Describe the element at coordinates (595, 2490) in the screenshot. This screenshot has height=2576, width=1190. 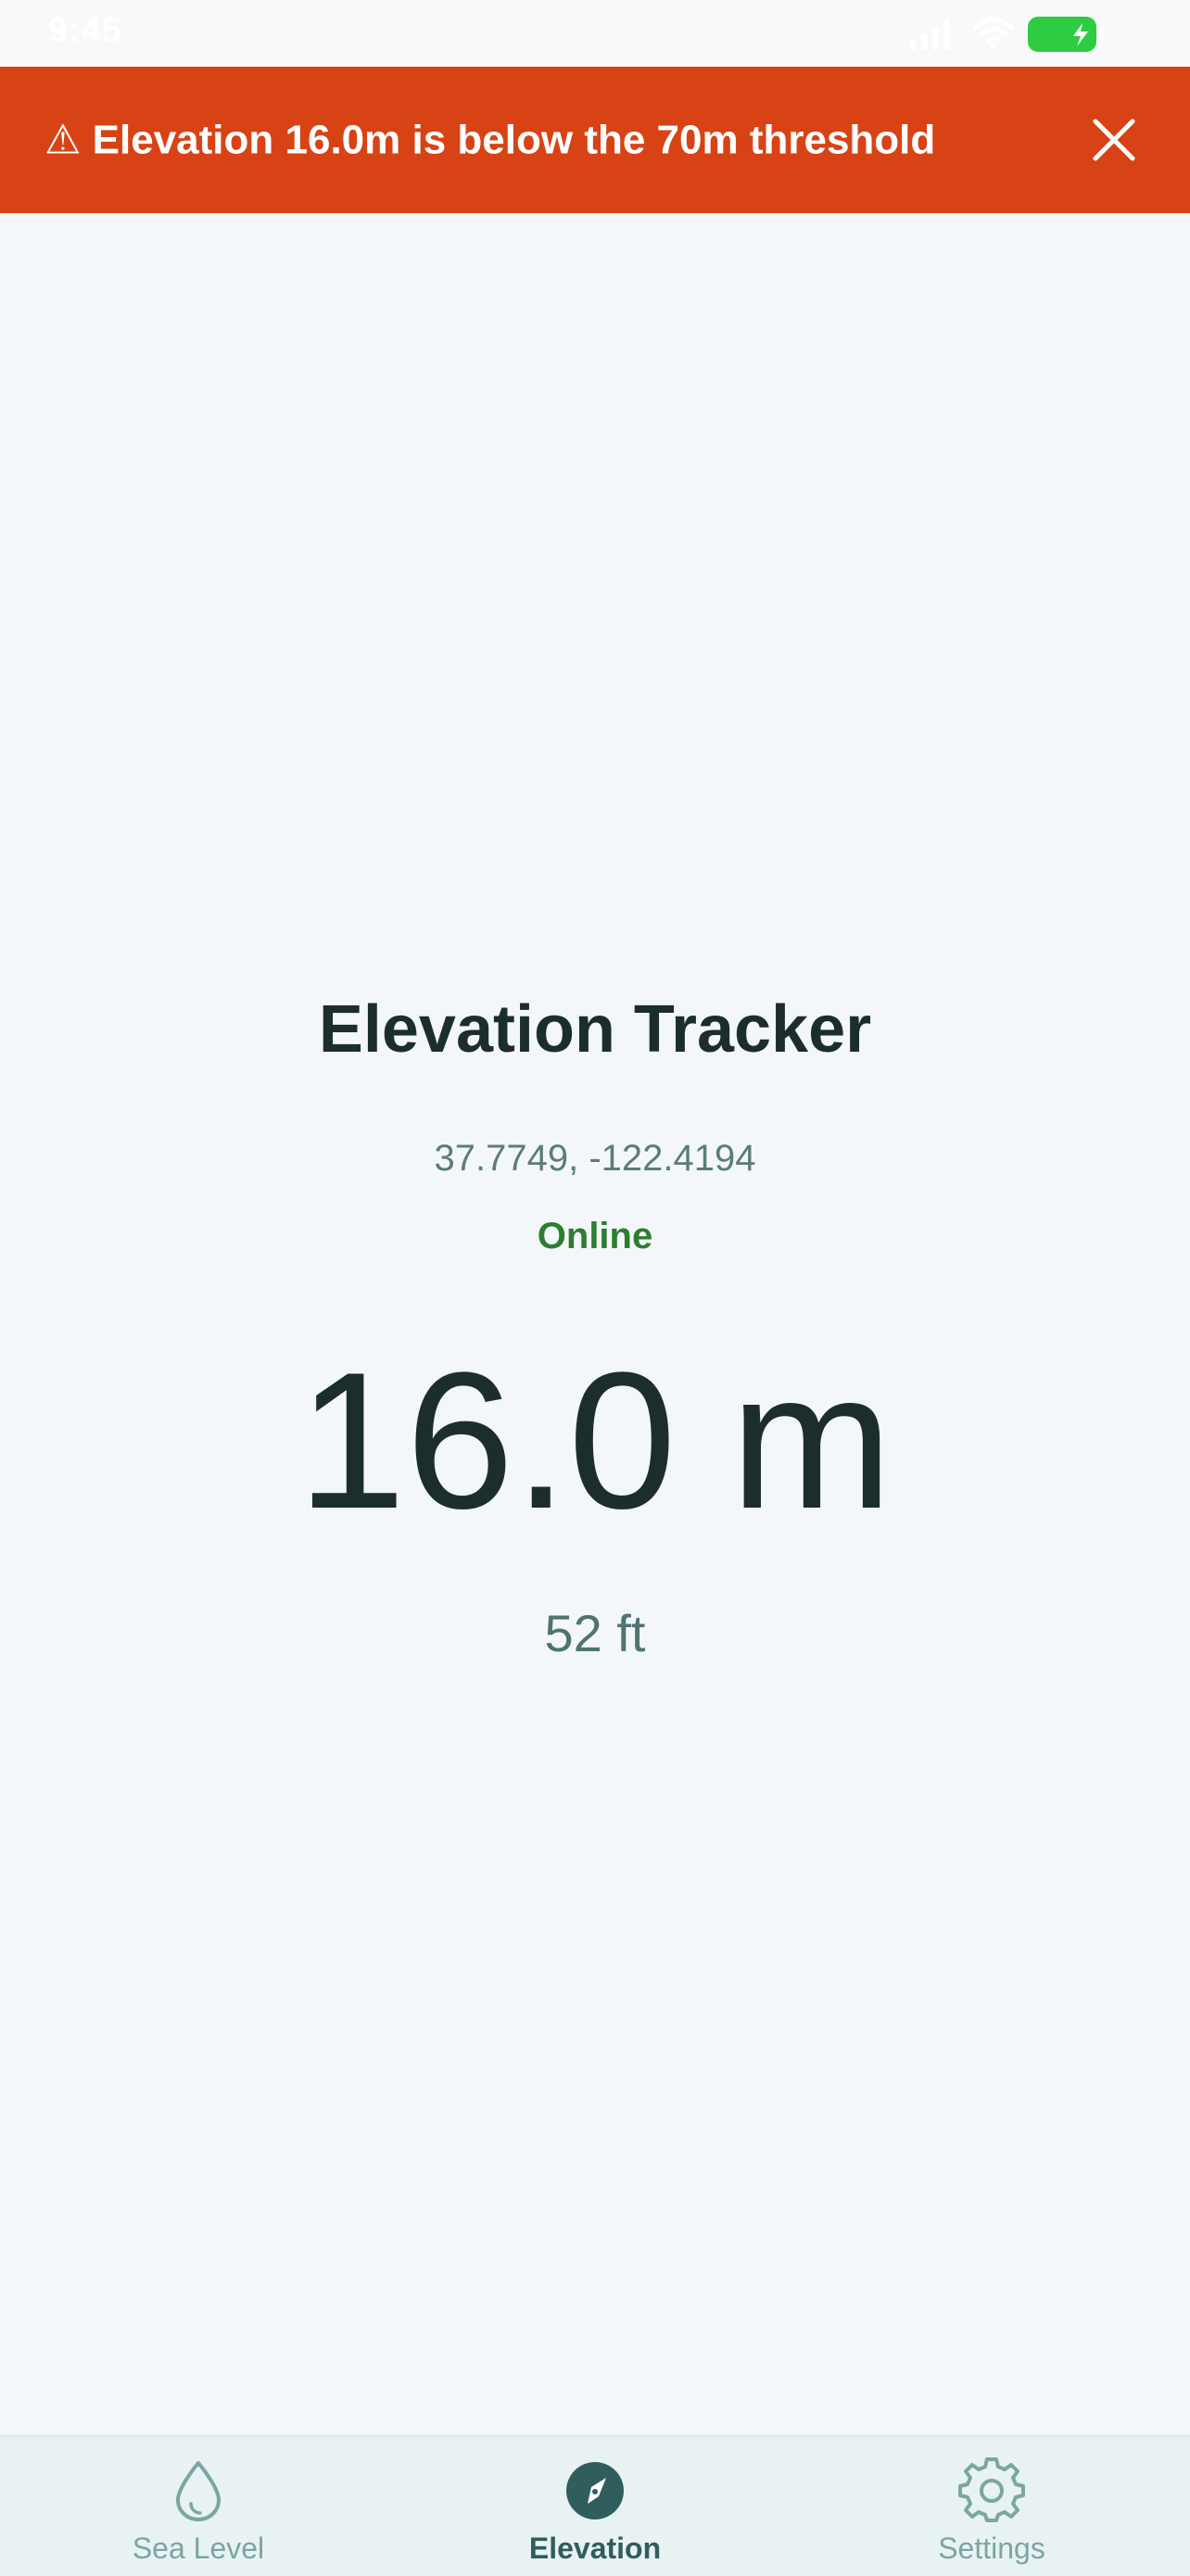
I see `compass-icon` at that location.